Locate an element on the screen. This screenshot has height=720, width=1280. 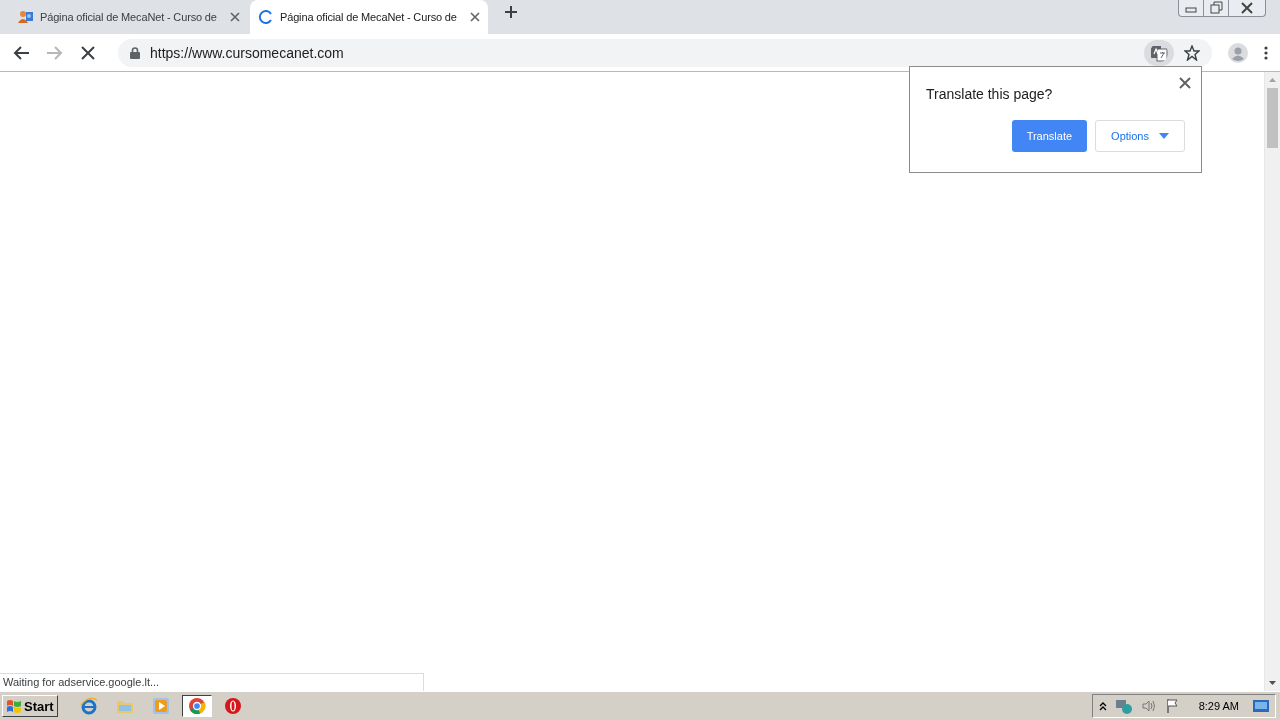
windows-logo-icon is located at coordinates (14, 706).